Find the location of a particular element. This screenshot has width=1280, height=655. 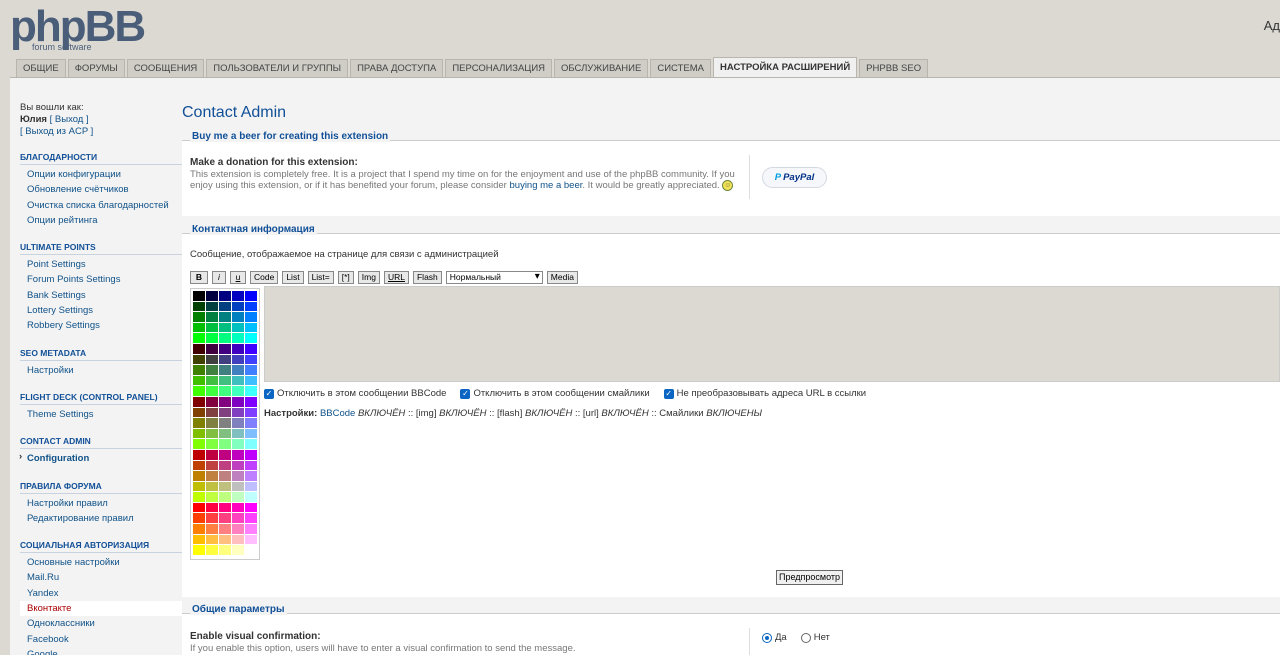

sidebar-item: Yandex is located at coordinates (102, 593).